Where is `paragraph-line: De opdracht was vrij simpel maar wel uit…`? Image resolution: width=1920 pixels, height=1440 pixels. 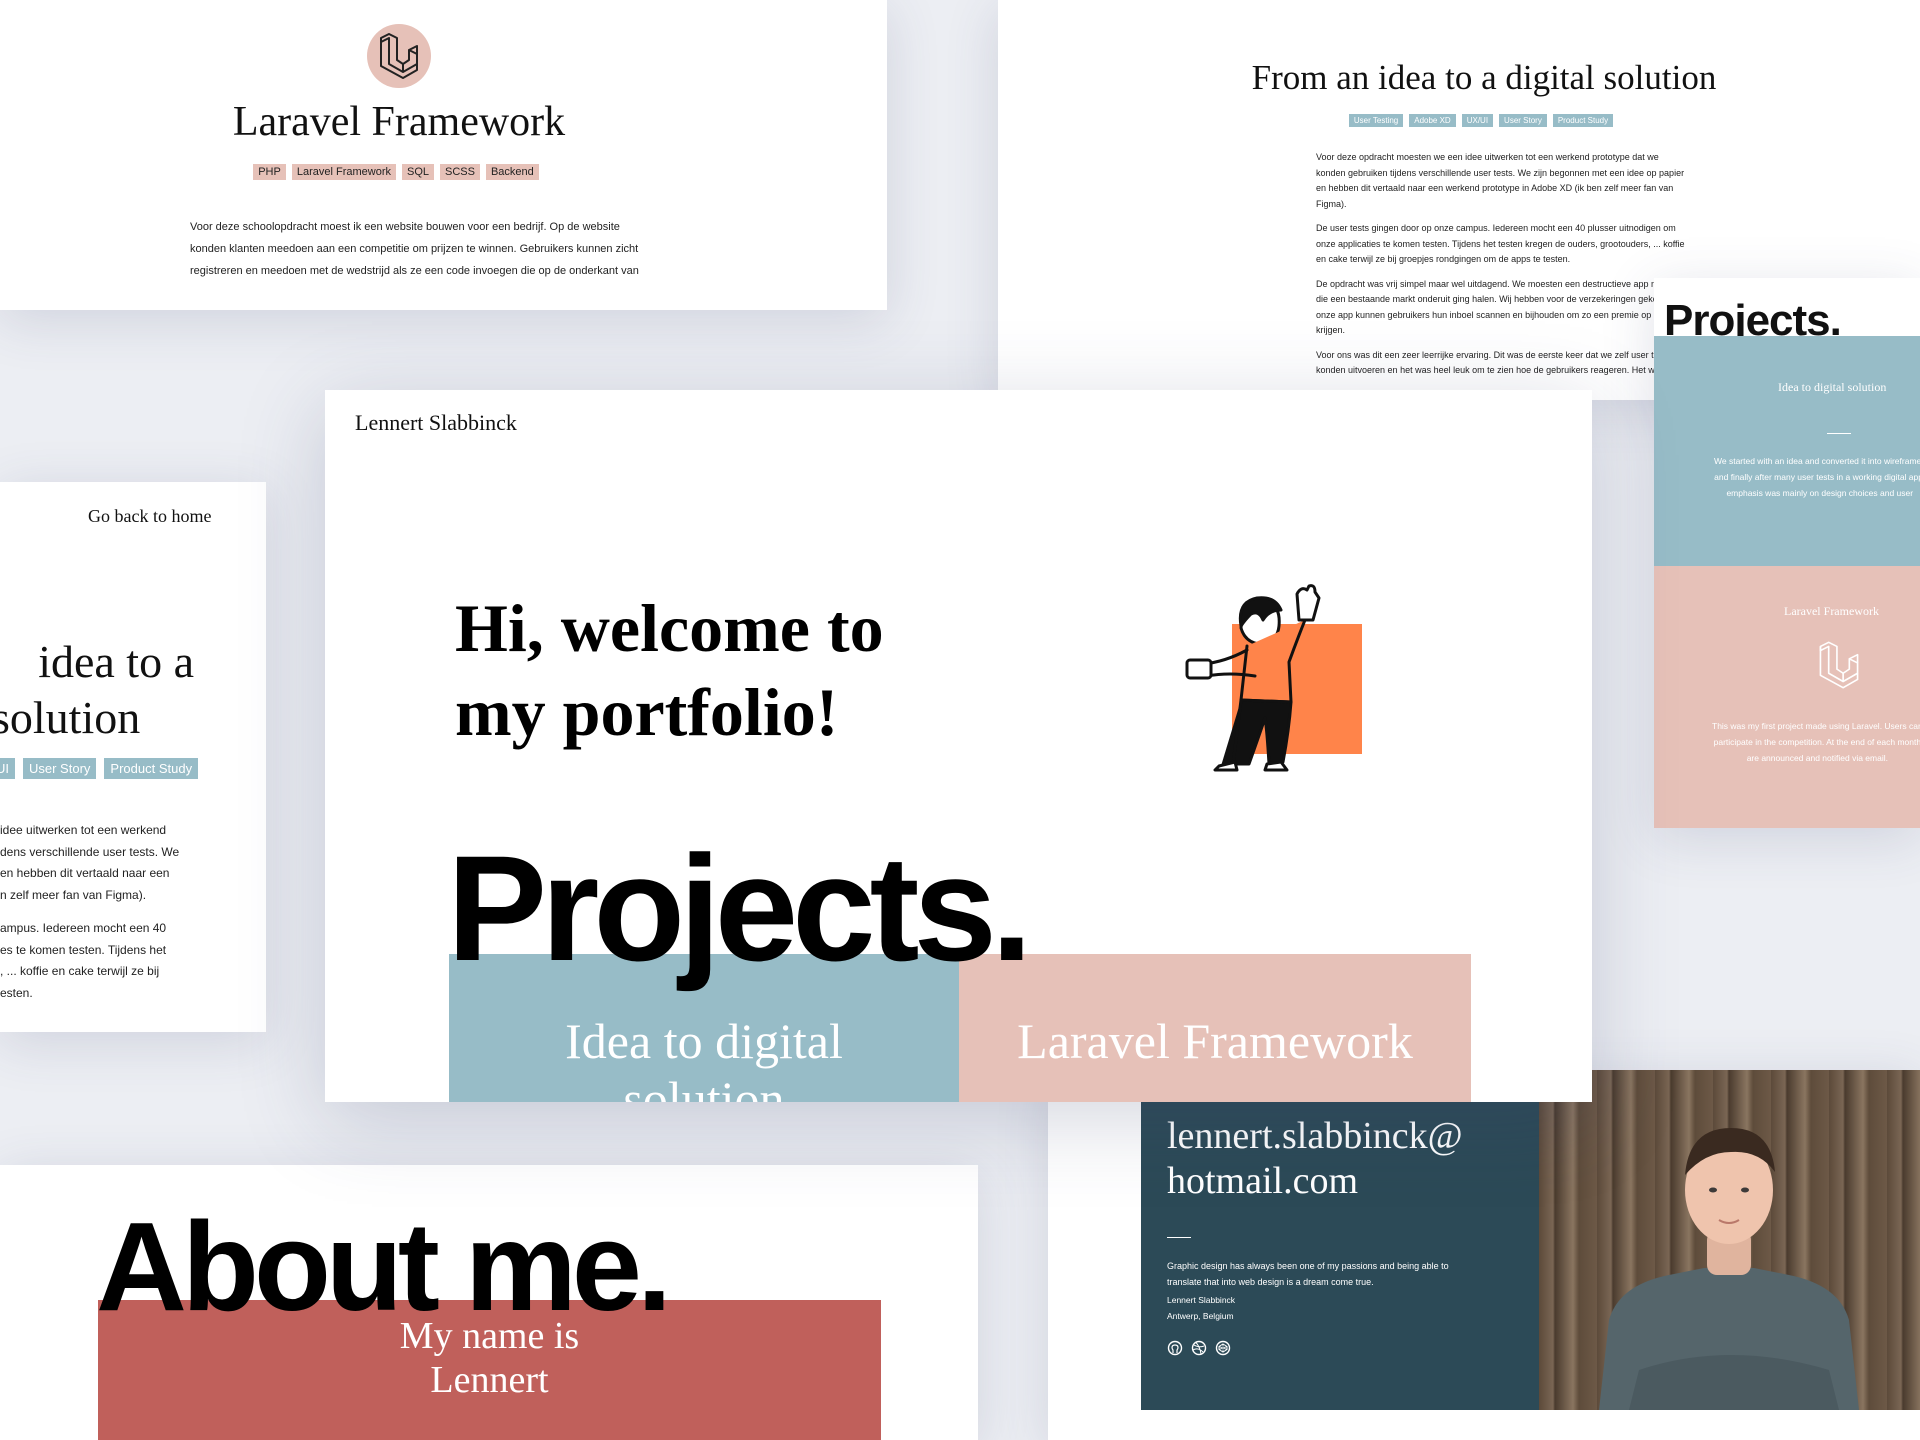 paragraph-line: De opdracht was vrij simpel maar wel uit… is located at coordinates (1497, 283).